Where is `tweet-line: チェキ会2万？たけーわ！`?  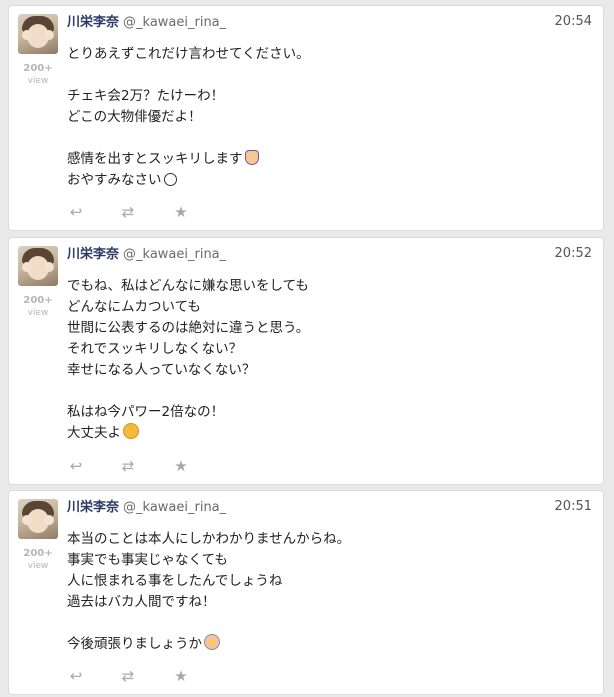
tweet-line: チェキ会2万？たけーわ！ is located at coordinates (146, 96).